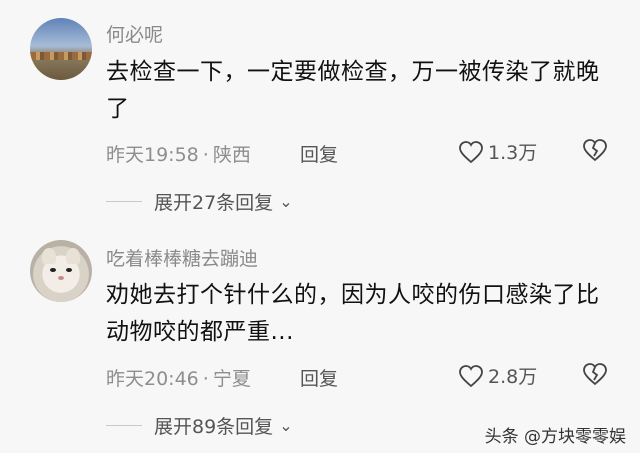  Describe the element at coordinates (513, 153) in the screenshot. I see `like-count: 1.3万` at that location.